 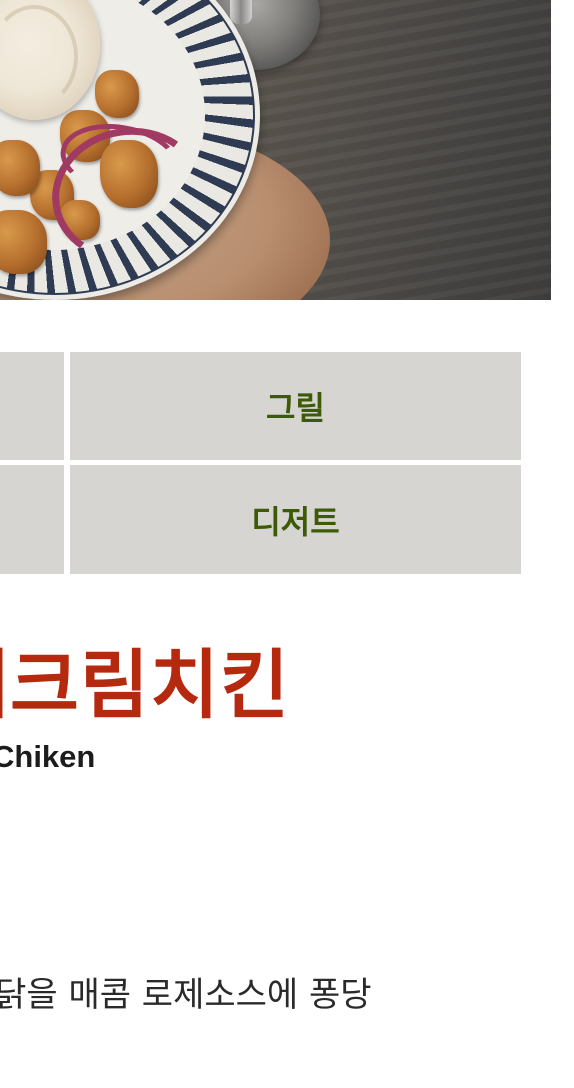 I want to click on product-description: - 닭을 매콤 로제소스에 퐁당, so click(x=186, y=995).